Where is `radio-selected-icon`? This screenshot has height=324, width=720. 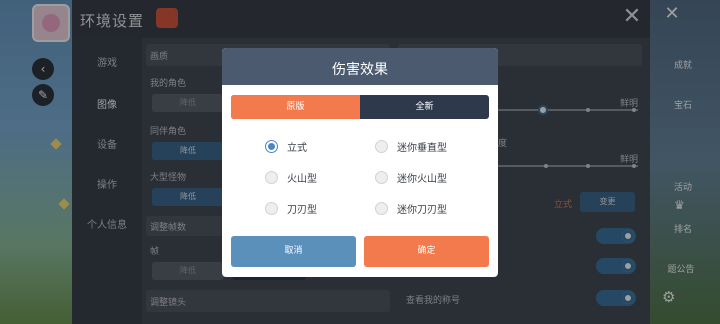 radio-selected-icon is located at coordinates (271, 146).